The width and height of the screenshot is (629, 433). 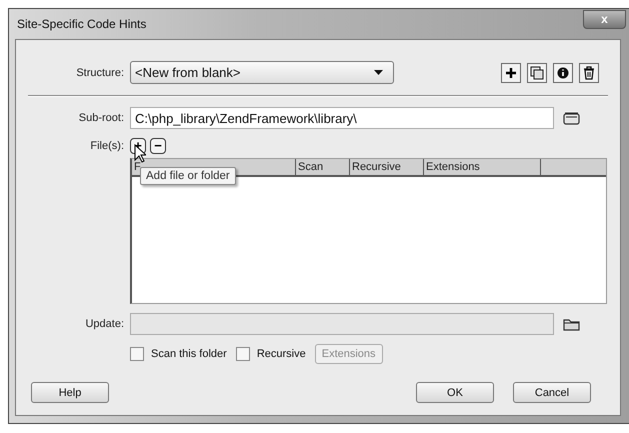 I want to click on structure-dropdown: <New from blank>, so click(x=262, y=72).